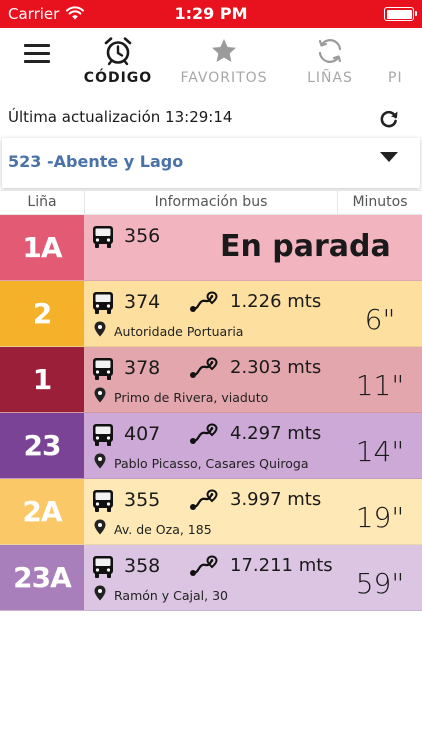  I want to click on tab-label: PI, so click(395, 78).